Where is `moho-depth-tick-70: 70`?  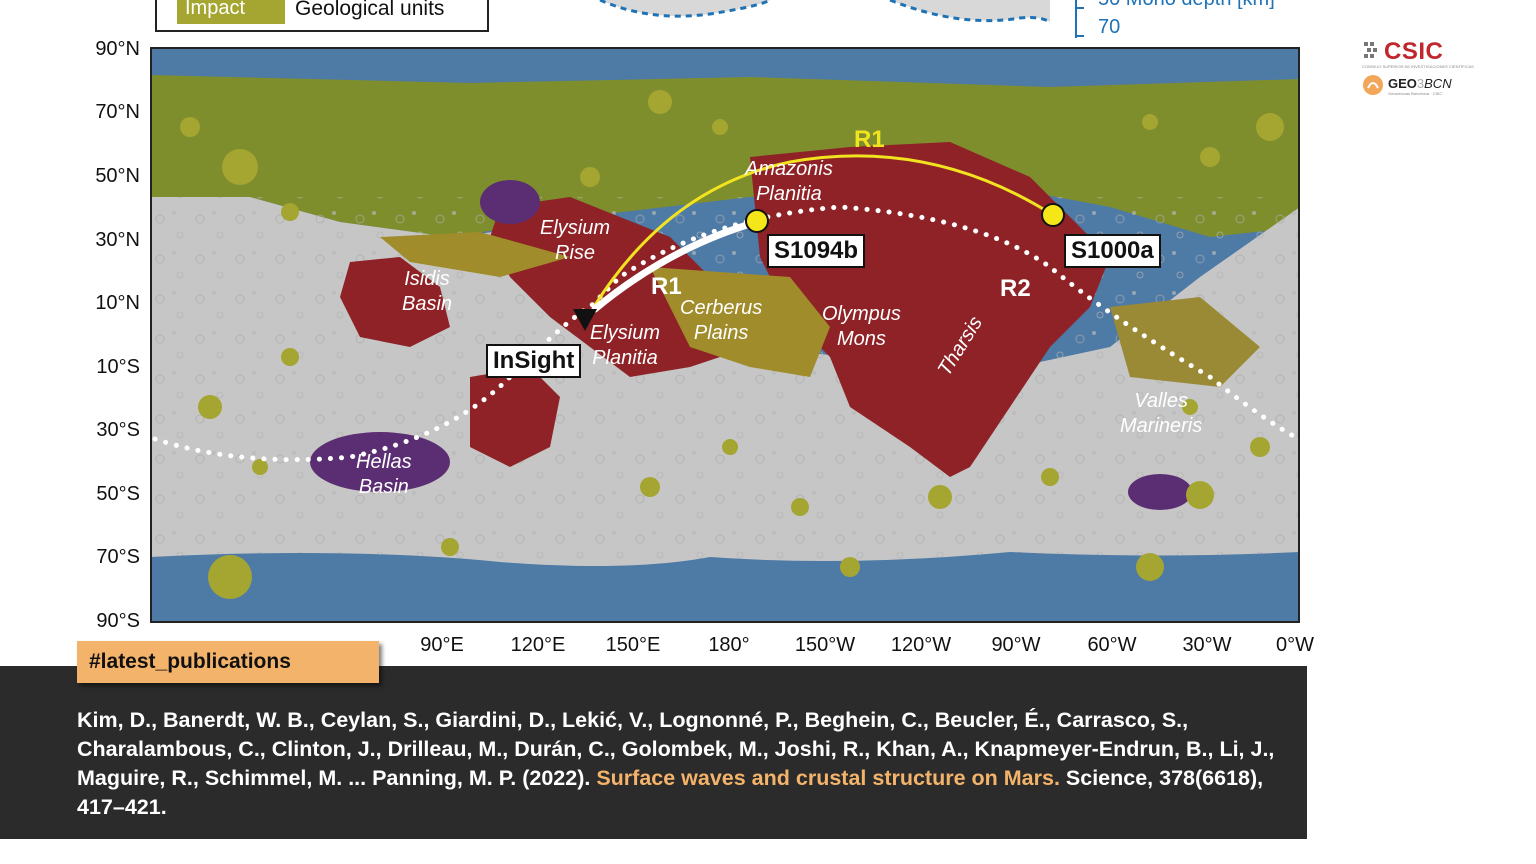
moho-depth-tick-70: 70 is located at coordinates (1109, 27).